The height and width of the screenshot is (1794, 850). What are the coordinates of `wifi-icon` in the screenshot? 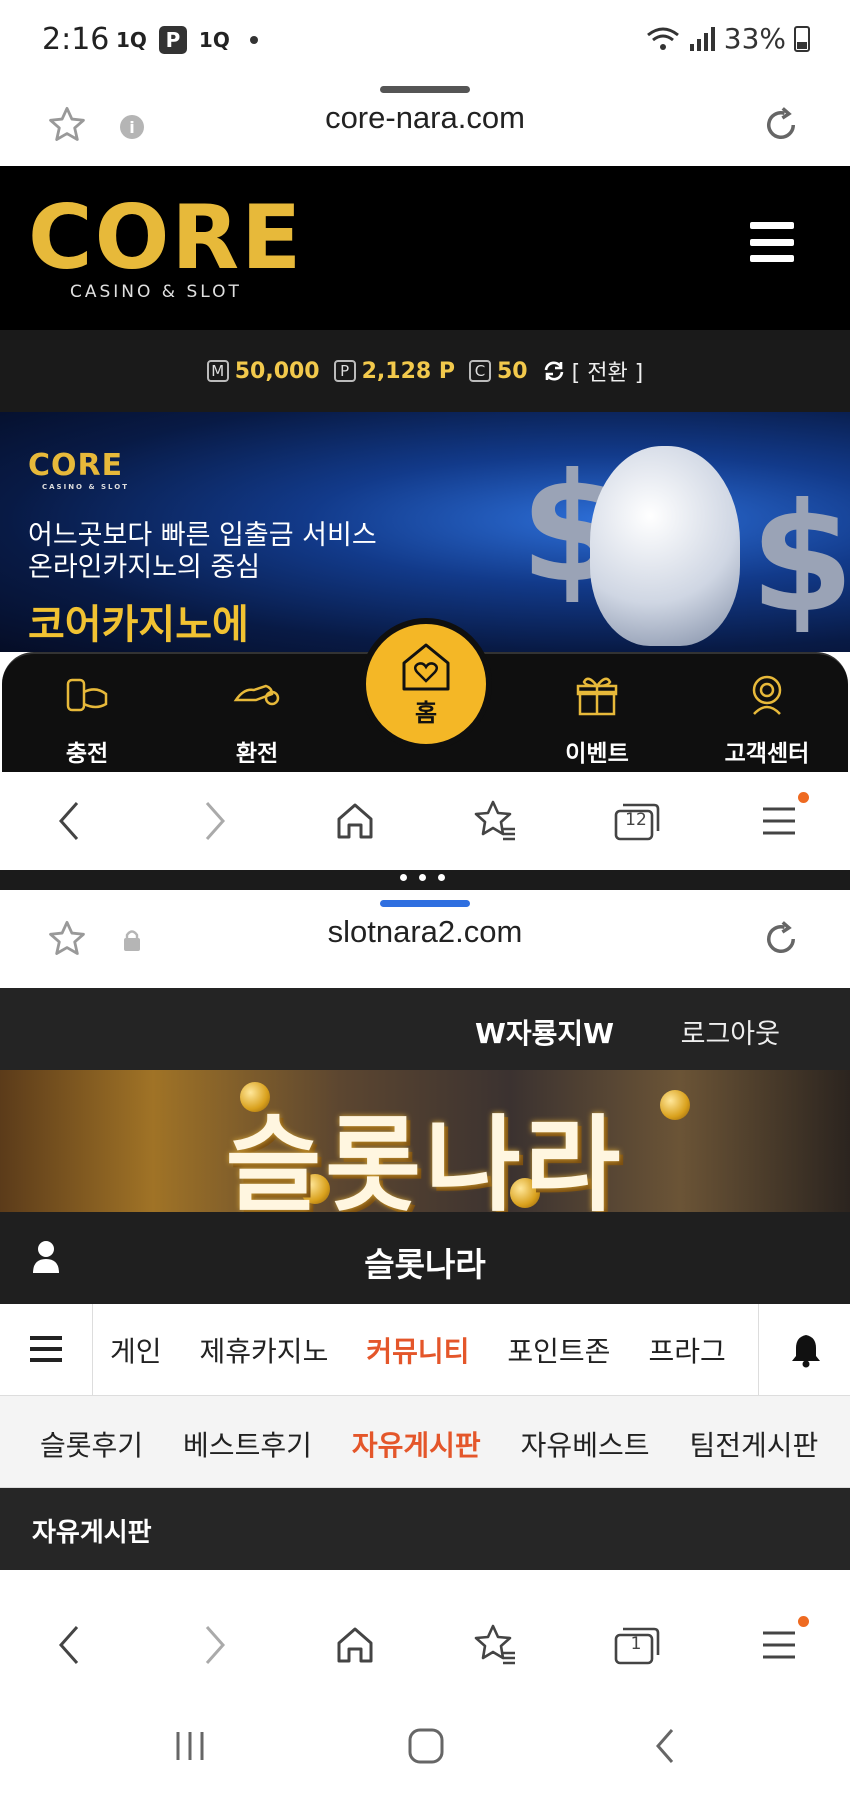 It's located at (662, 38).